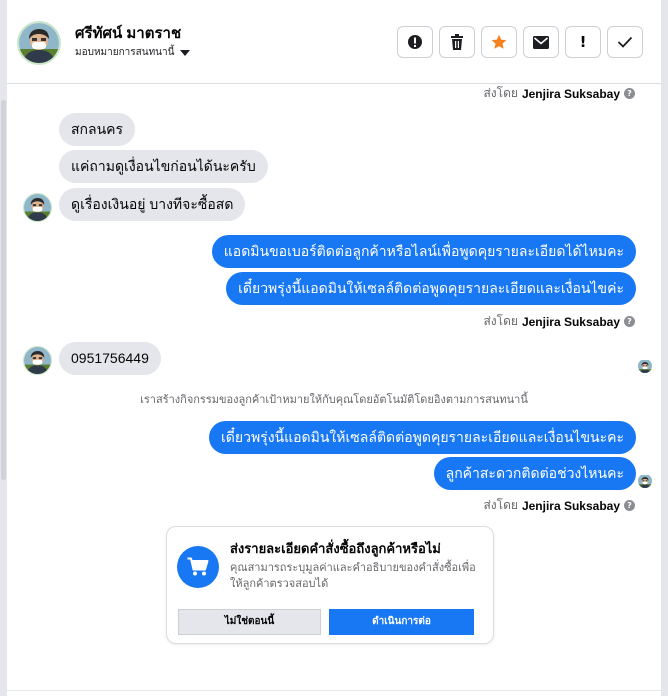  What do you see at coordinates (198, 567) in the screenshot?
I see `shopping-cart-icon` at bounding box center [198, 567].